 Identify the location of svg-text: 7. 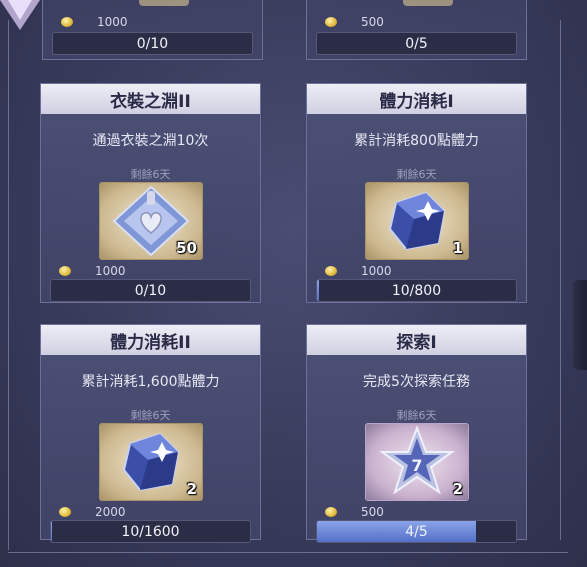
(416, 465).